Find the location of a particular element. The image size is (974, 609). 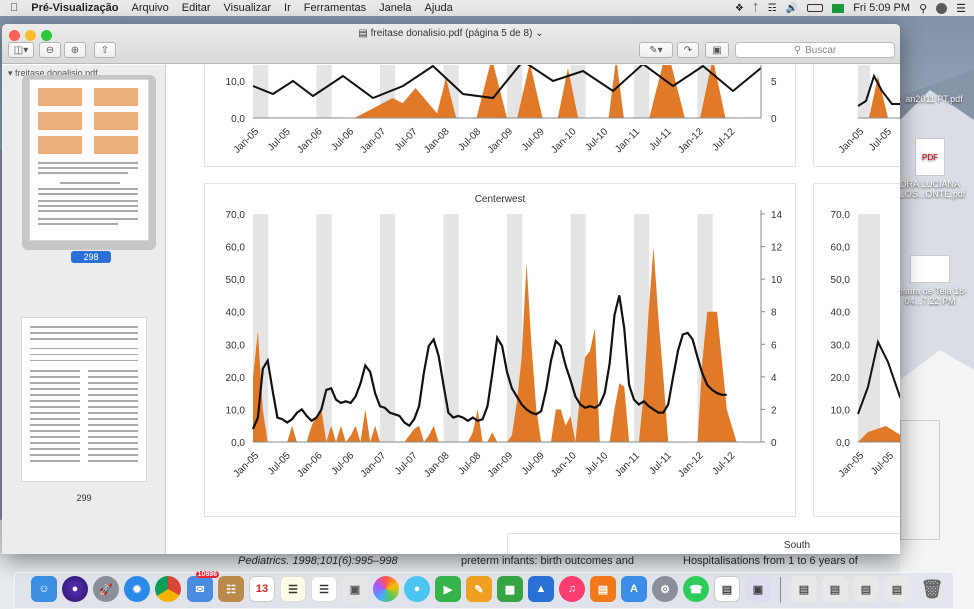

notification-center-icon: ☰ is located at coordinates (961, 8).